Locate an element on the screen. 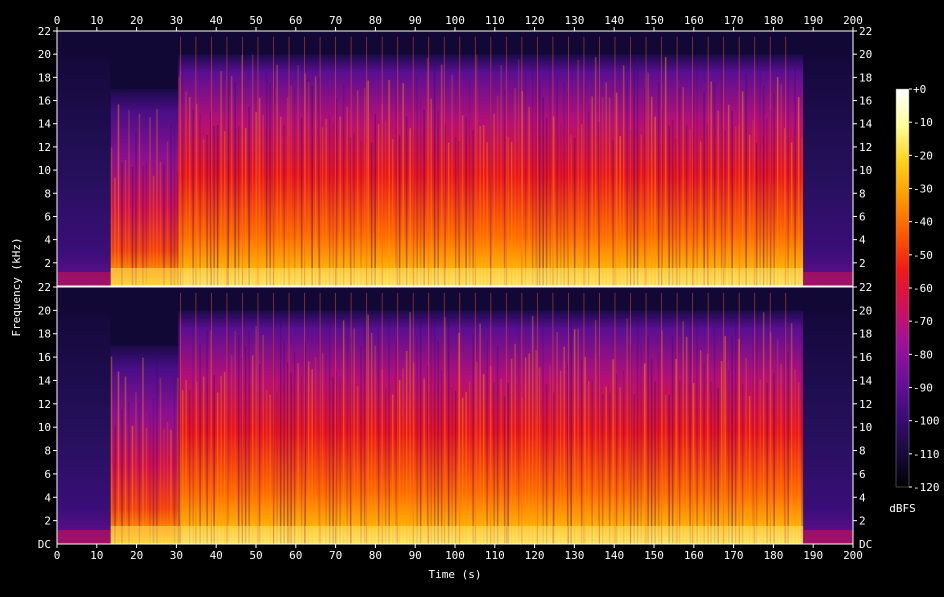  y-tick-label: 6 is located at coordinates (47, 474).